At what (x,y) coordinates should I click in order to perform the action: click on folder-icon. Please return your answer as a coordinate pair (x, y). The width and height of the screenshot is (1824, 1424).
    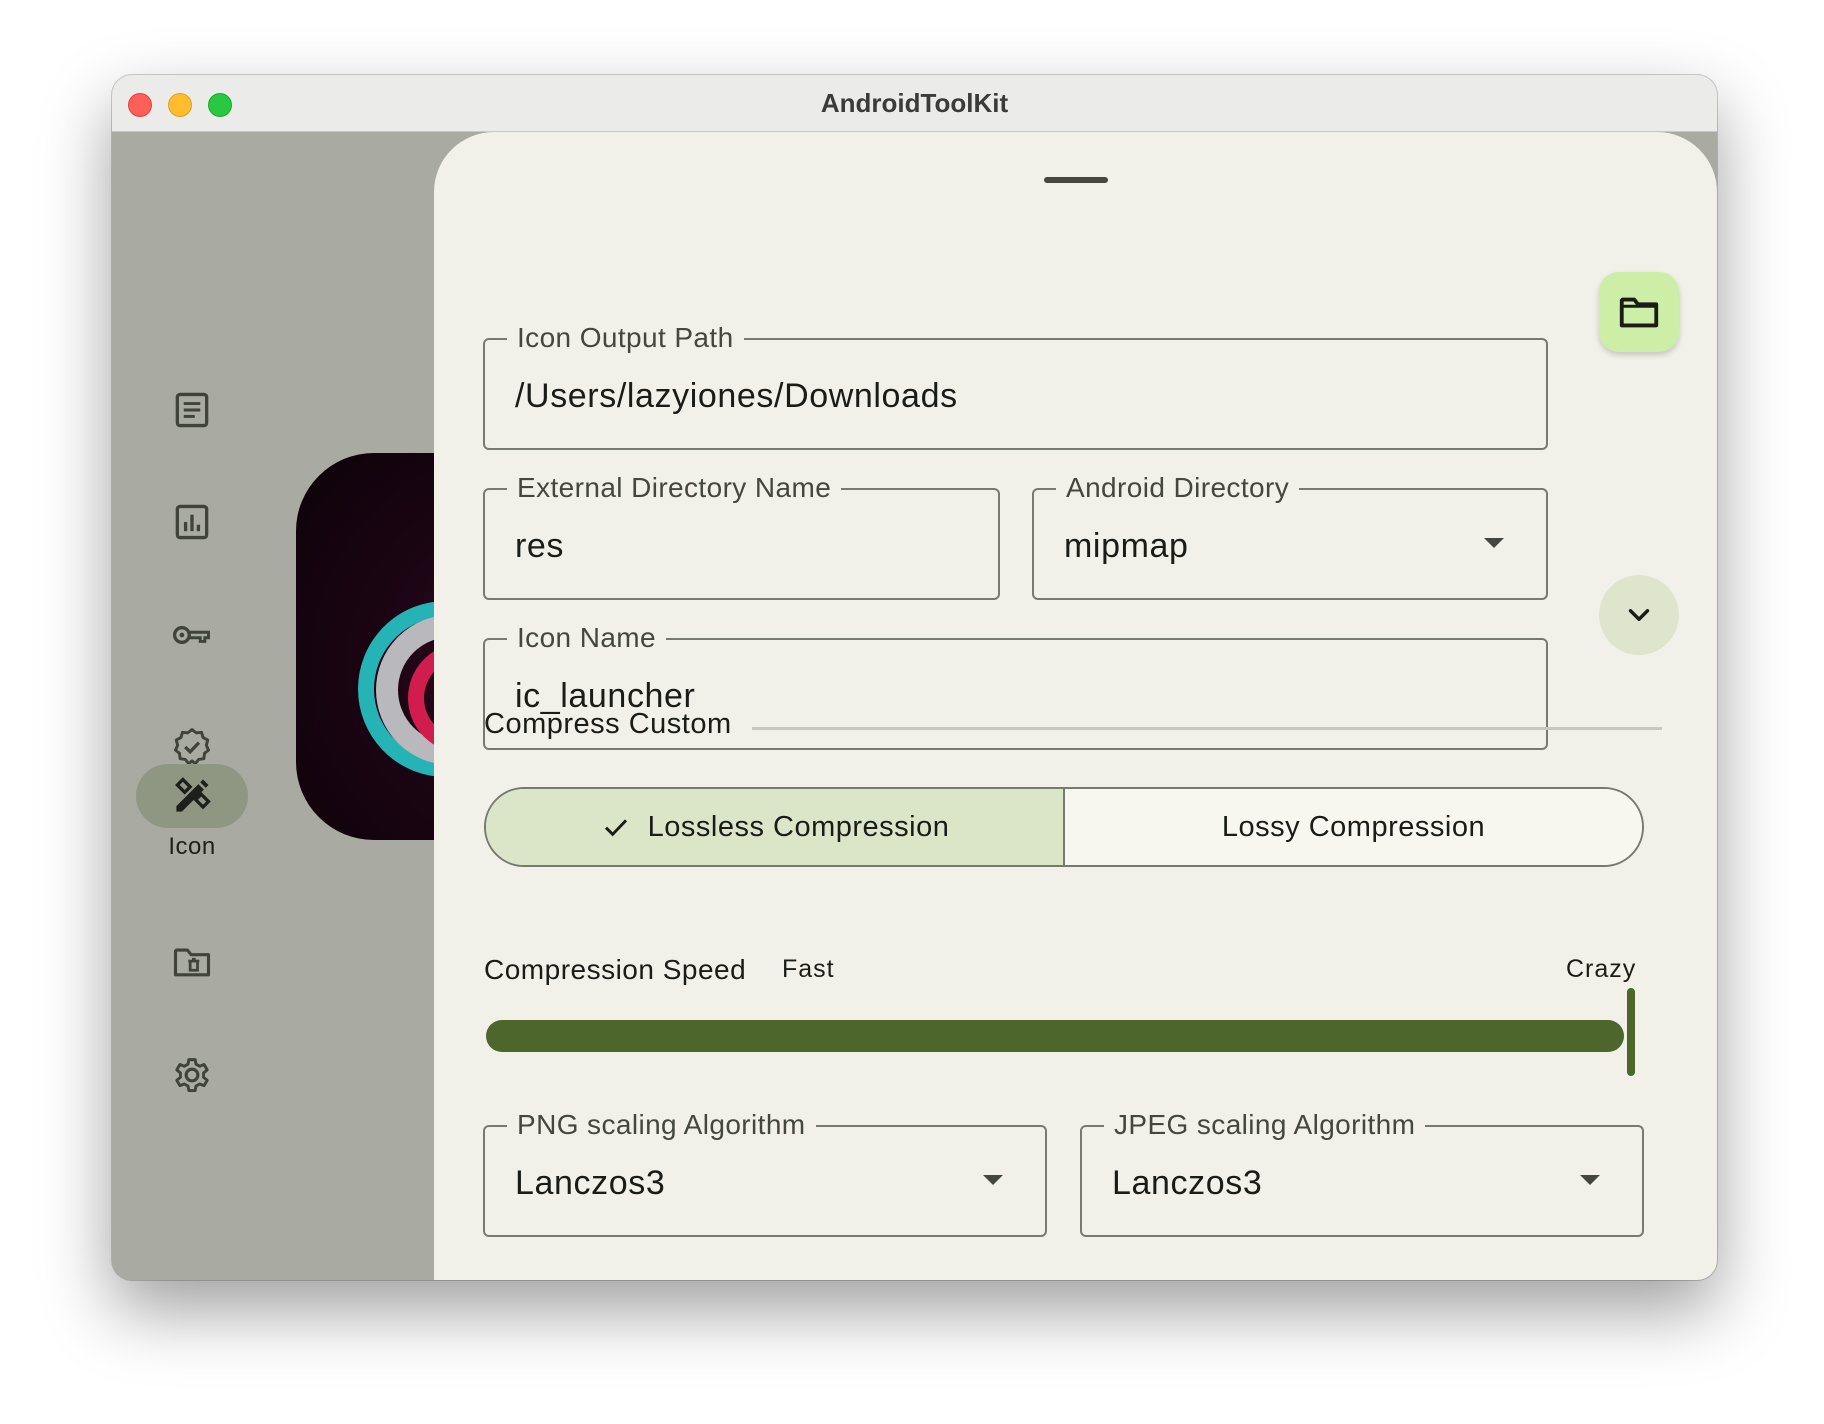
    Looking at the image, I should click on (1639, 312).